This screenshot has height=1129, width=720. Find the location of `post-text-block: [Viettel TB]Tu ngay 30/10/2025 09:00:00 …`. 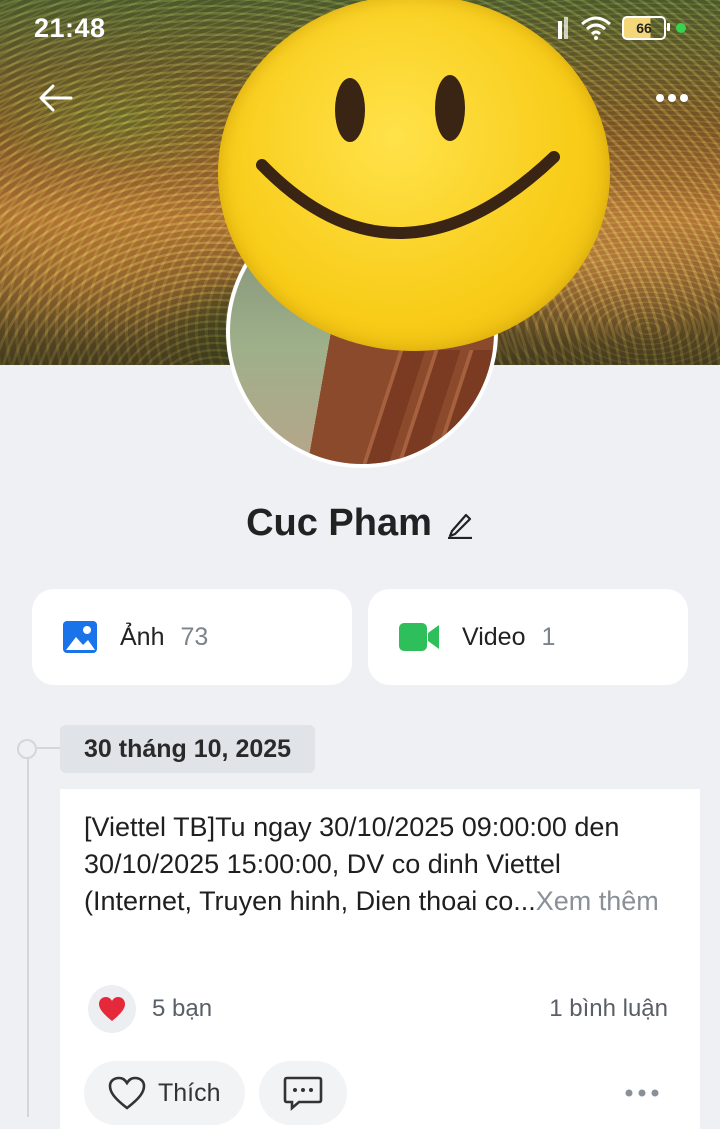

post-text-block: [Viettel TB]Tu ngay 30/10/2025 09:00:00 … is located at coordinates (380, 864).